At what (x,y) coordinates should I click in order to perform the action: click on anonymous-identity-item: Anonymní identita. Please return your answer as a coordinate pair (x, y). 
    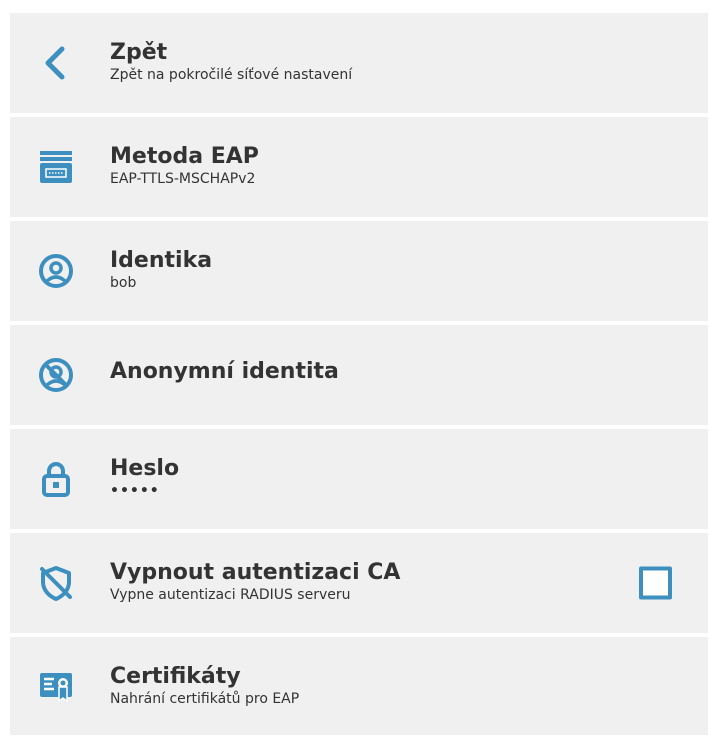
    Looking at the image, I should click on (359, 375).